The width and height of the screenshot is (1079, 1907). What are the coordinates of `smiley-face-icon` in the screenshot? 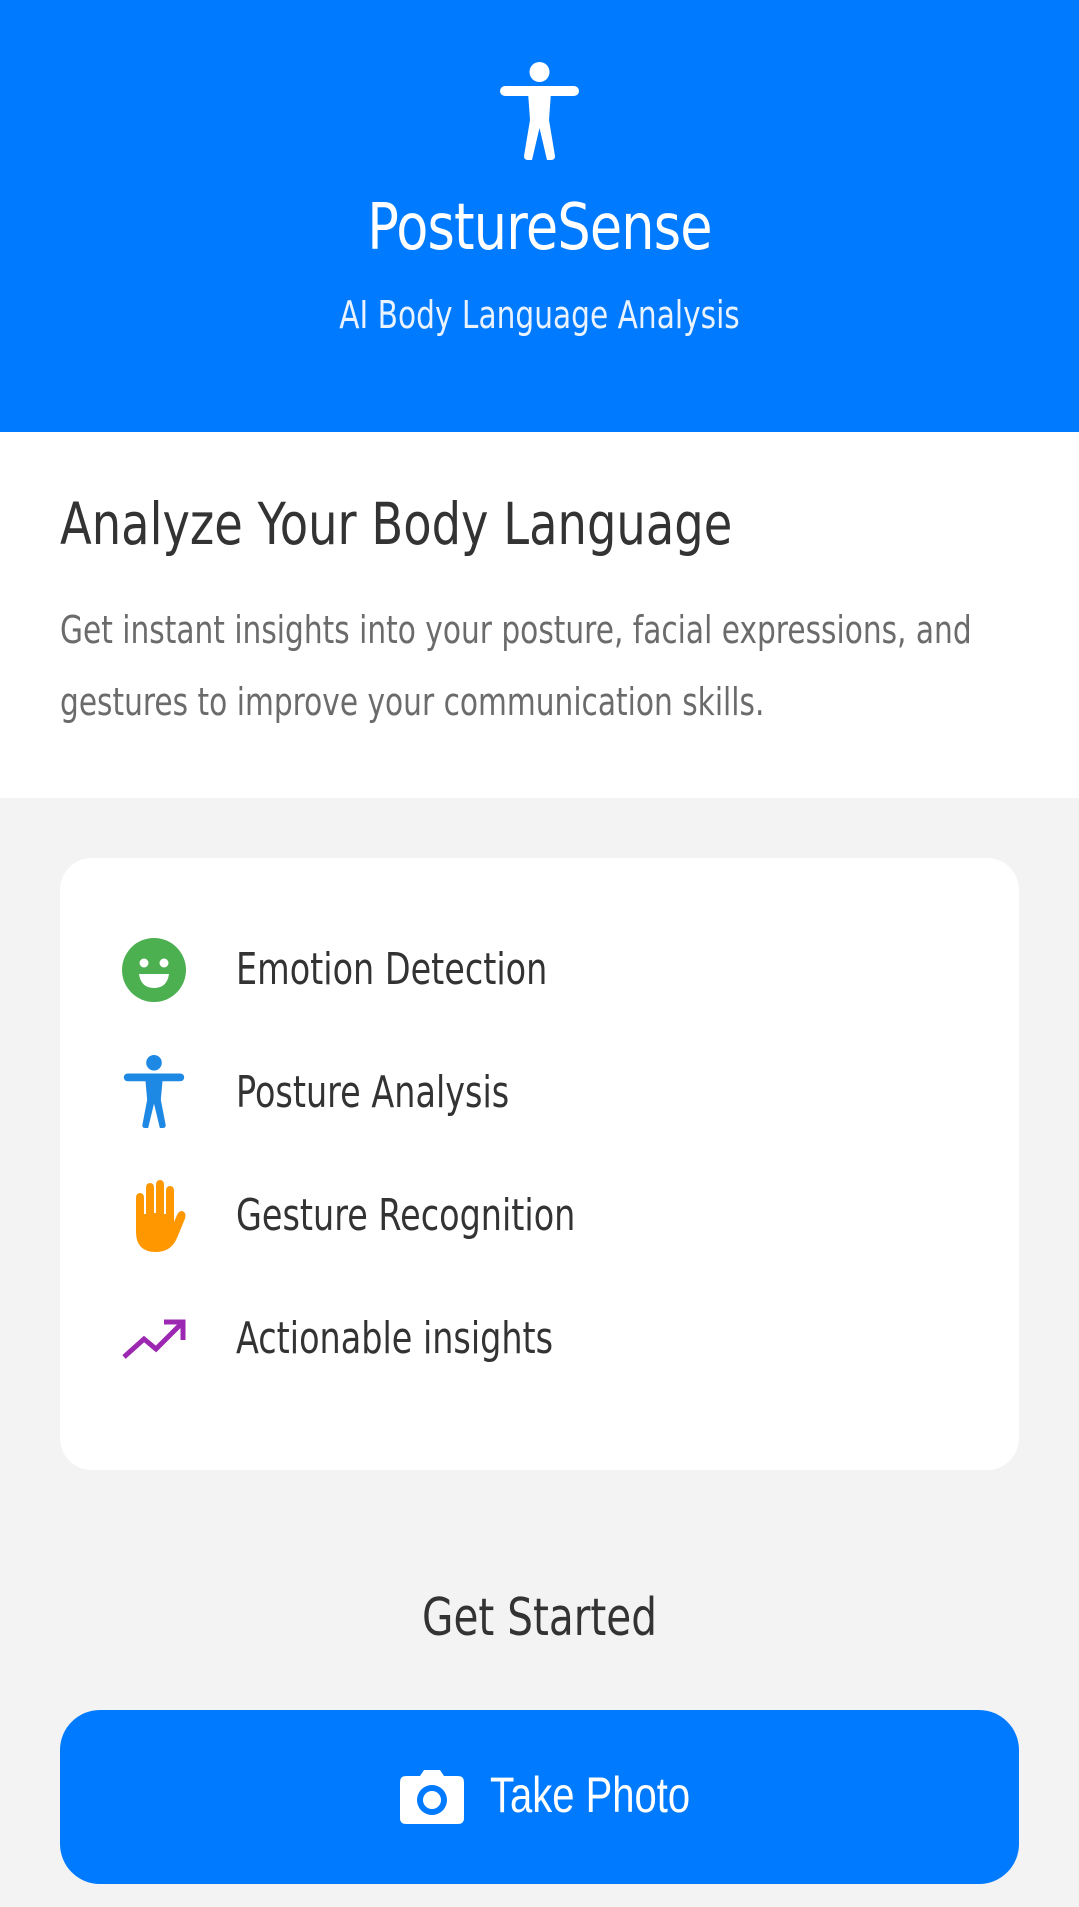 It's located at (154, 970).